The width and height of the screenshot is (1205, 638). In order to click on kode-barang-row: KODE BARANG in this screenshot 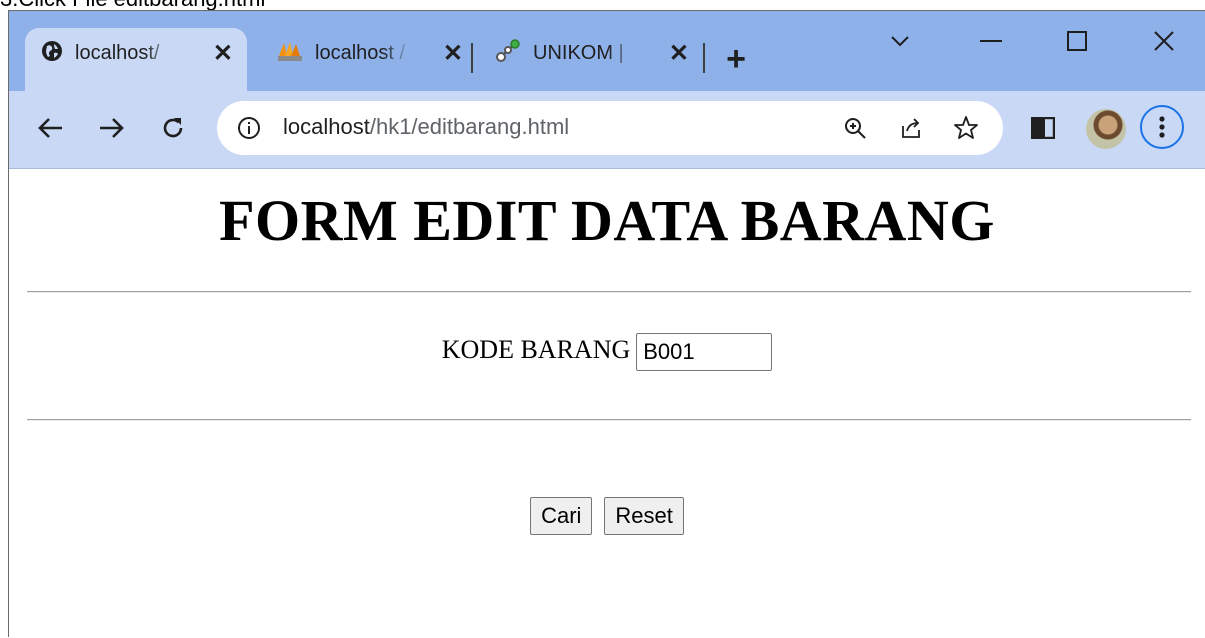, I will do `click(607, 352)`.